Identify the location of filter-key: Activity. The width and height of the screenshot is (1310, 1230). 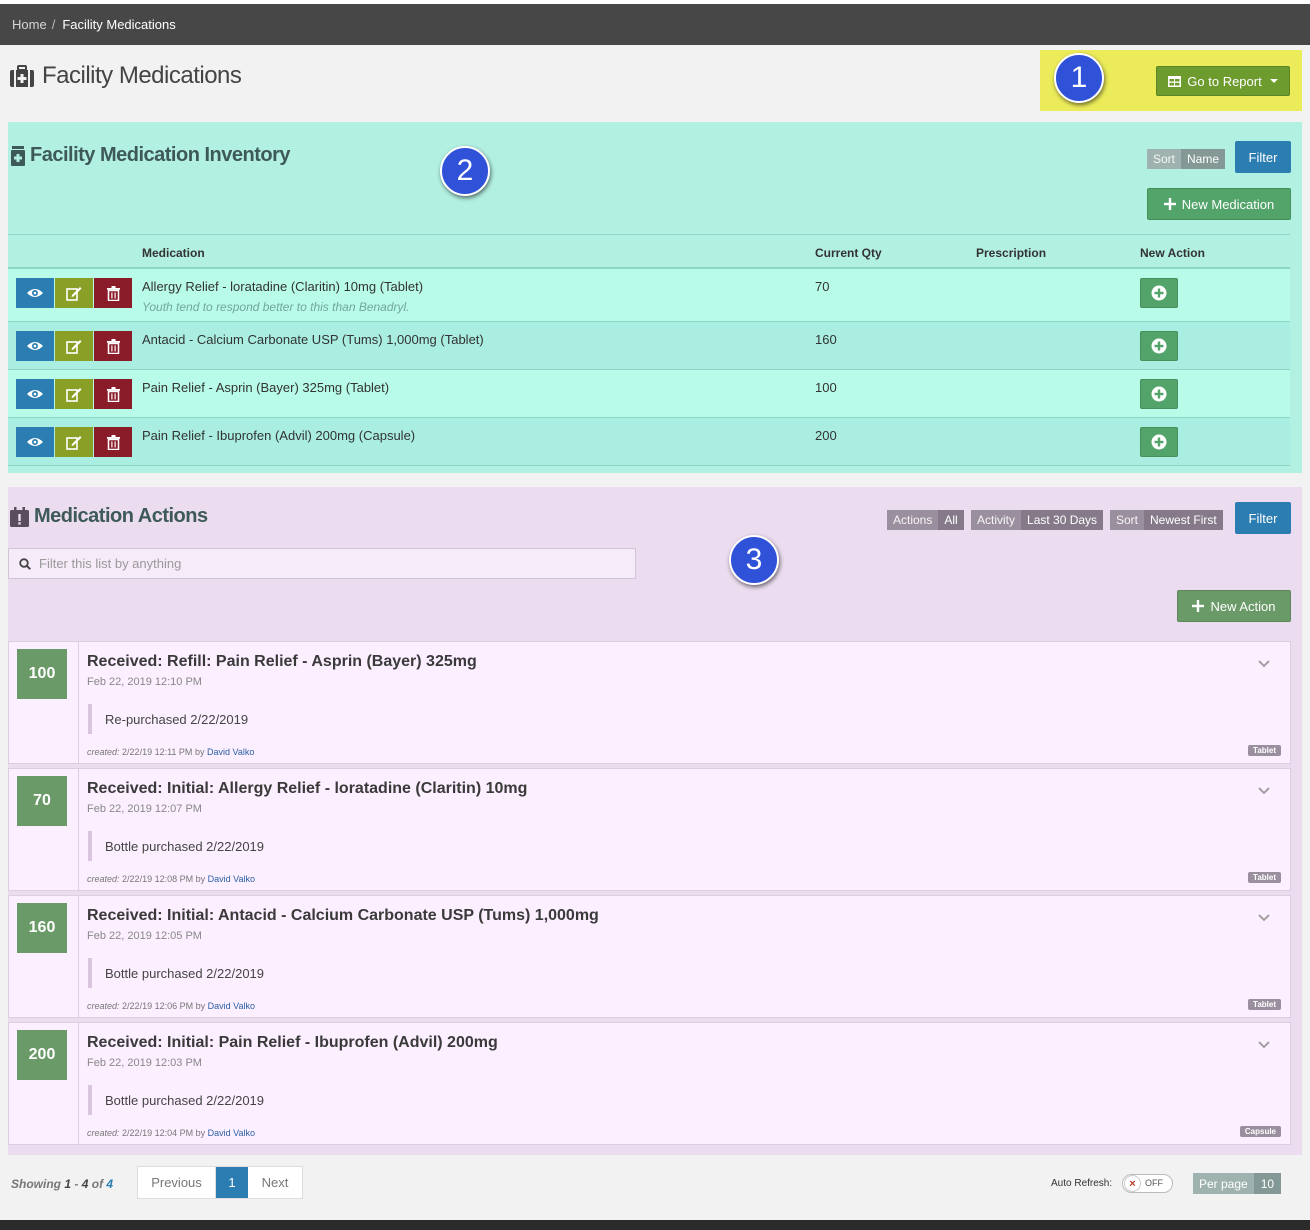
(996, 520).